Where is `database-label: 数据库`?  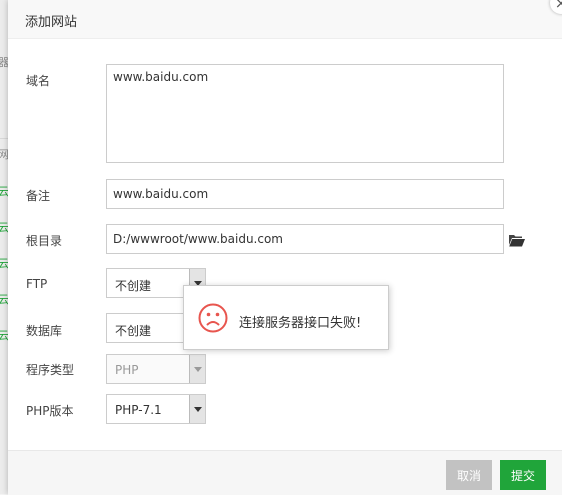 database-label: 数据库 is located at coordinates (44, 331).